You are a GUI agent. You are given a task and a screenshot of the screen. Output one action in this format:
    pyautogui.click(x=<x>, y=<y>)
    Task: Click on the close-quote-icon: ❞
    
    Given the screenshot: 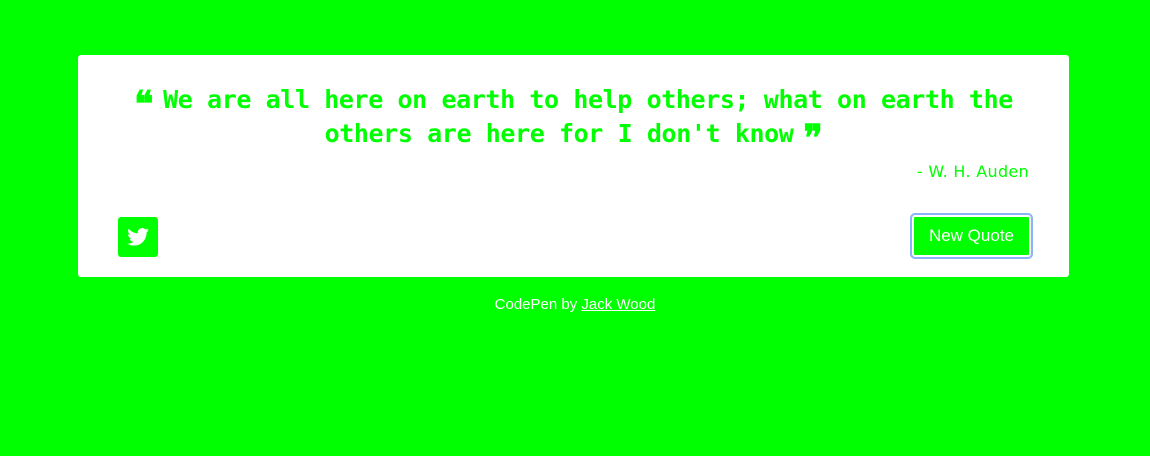 What is the action you would take?
    pyautogui.click(x=813, y=138)
    